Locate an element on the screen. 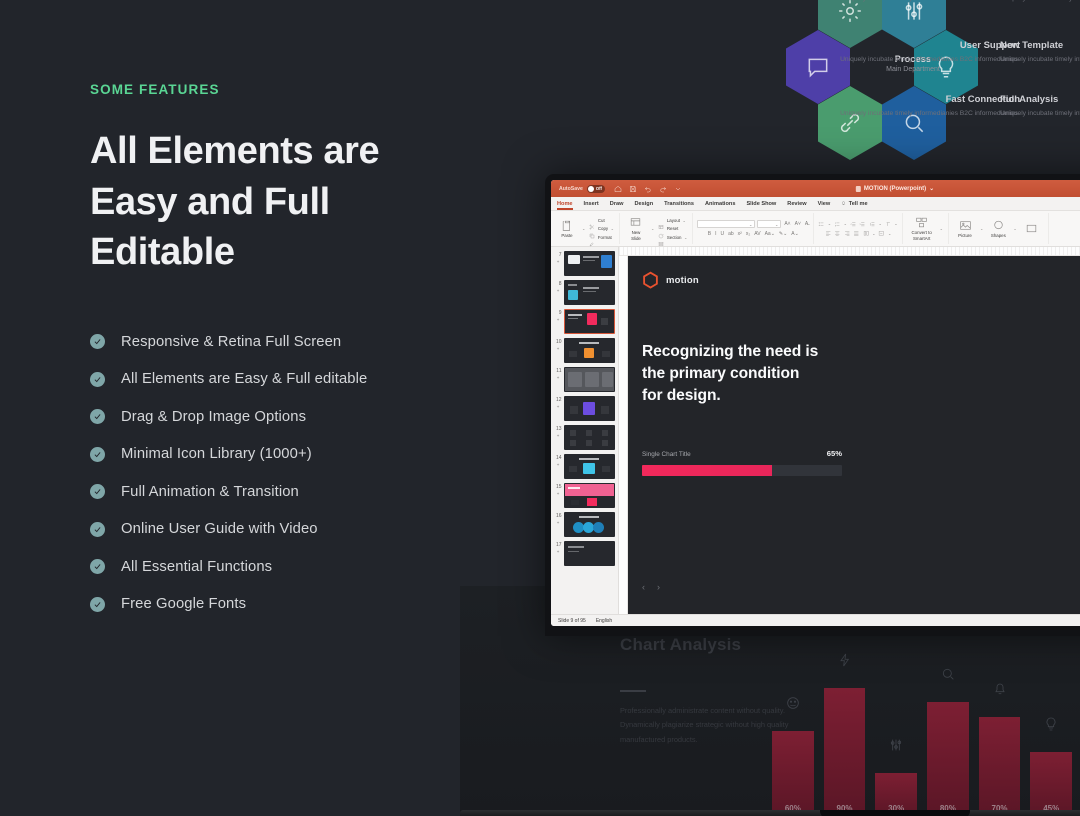 The image size is (1080, 816). slide-nav-arrows: ‹ › is located at coordinates (651, 587).